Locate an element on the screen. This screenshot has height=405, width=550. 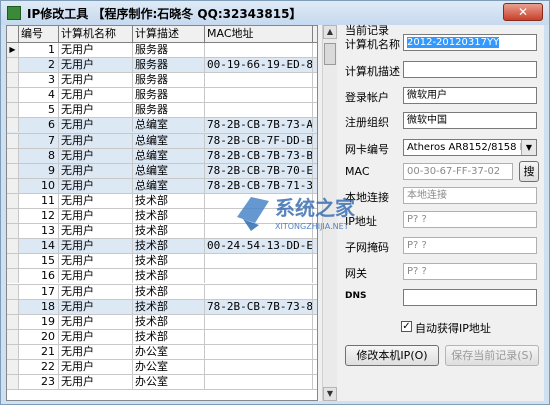
cell-id: 15 is located at coordinates (39, 261).